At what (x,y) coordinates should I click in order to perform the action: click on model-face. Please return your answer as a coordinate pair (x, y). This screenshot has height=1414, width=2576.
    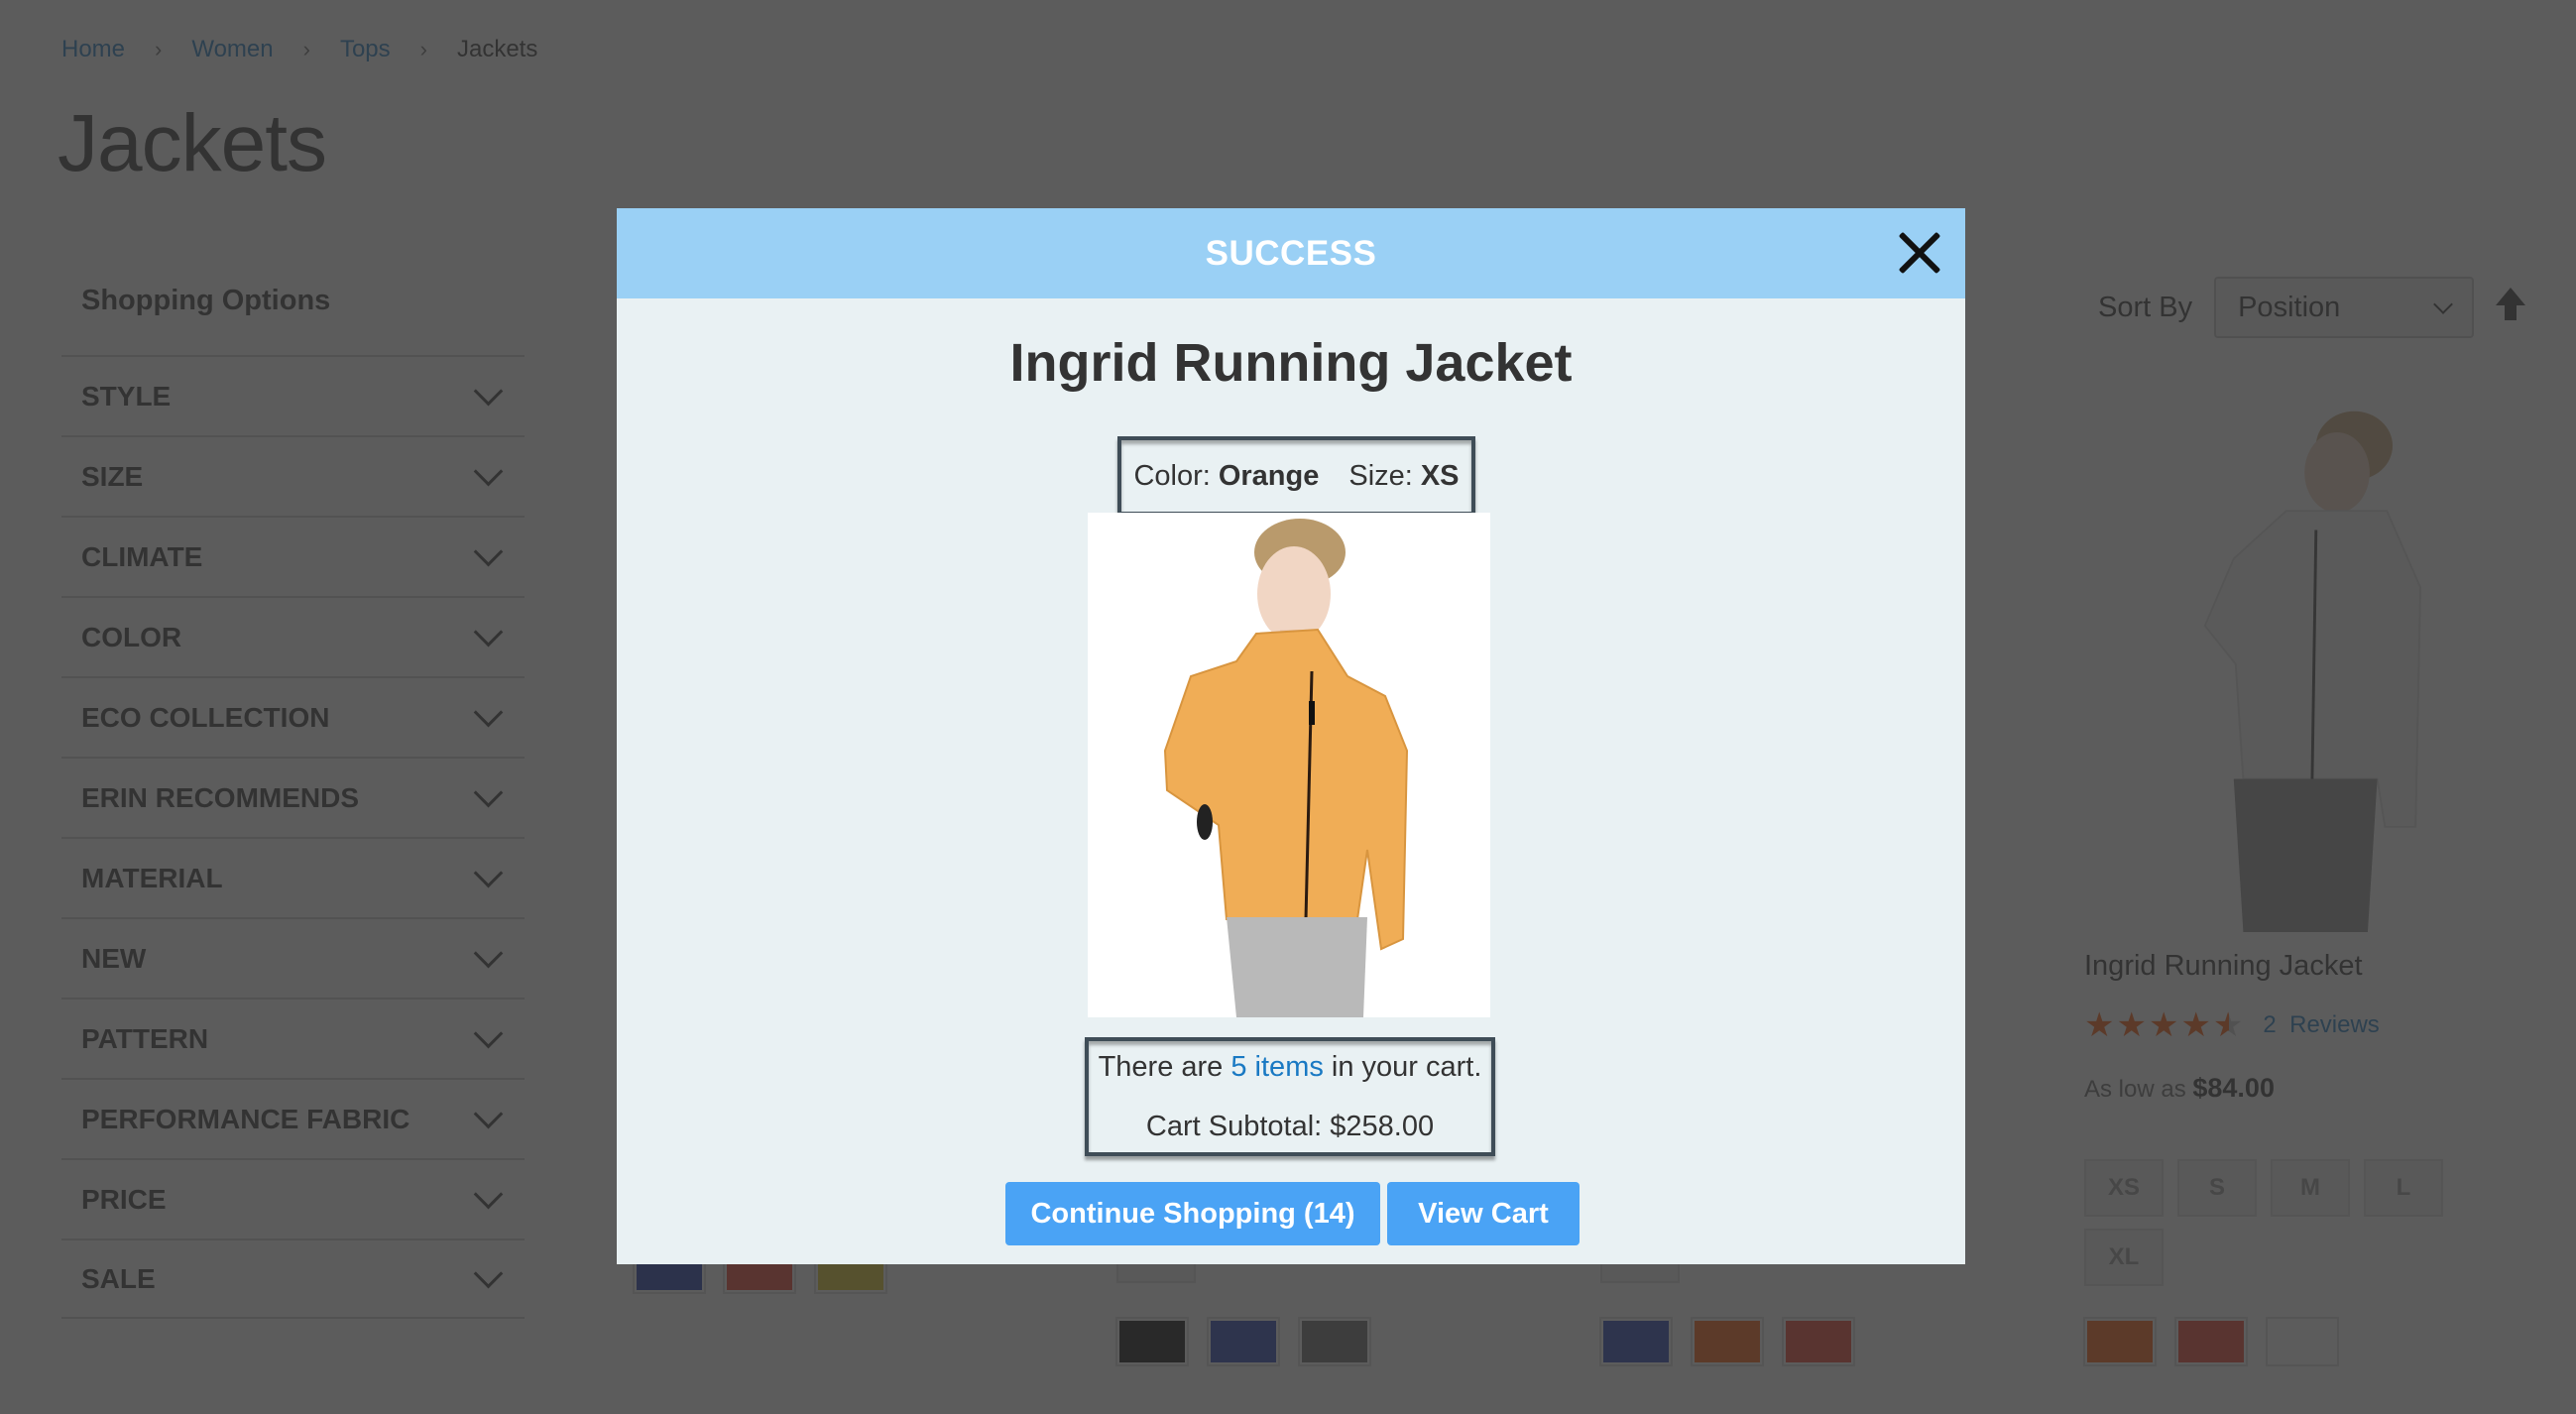
    Looking at the image, I should click on (1294, 594).